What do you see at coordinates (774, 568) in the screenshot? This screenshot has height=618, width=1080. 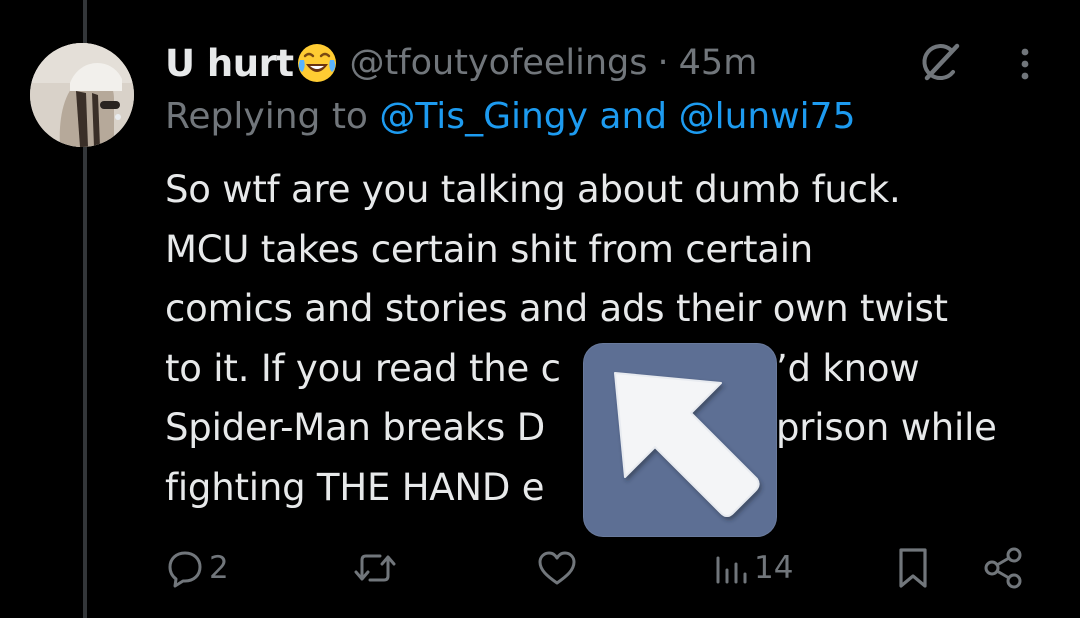 I see `views-count: 14` at bounding box center [774, 568].